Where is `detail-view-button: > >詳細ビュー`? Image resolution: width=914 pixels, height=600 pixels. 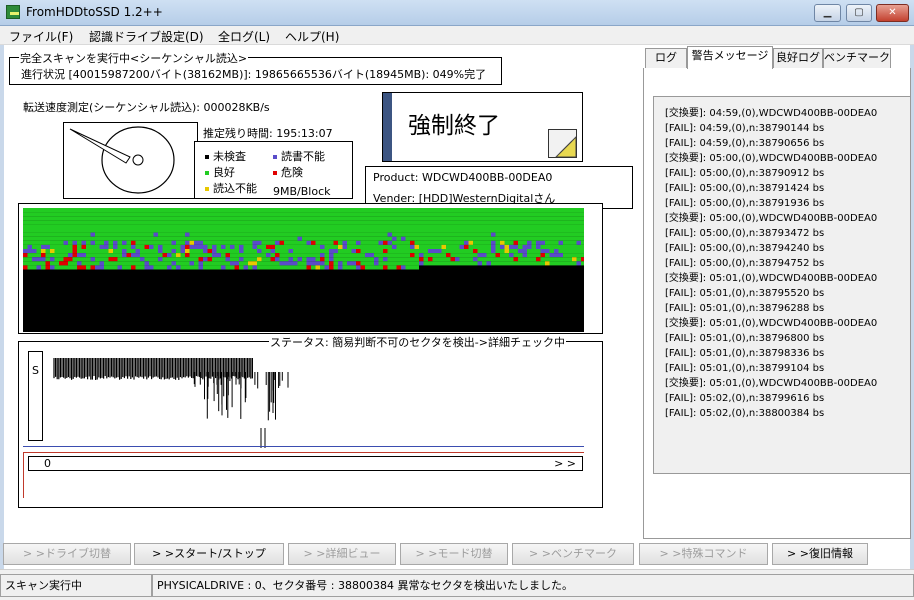
detail-view-button: > >詳細ビュー is located at coordinates (342, 554).